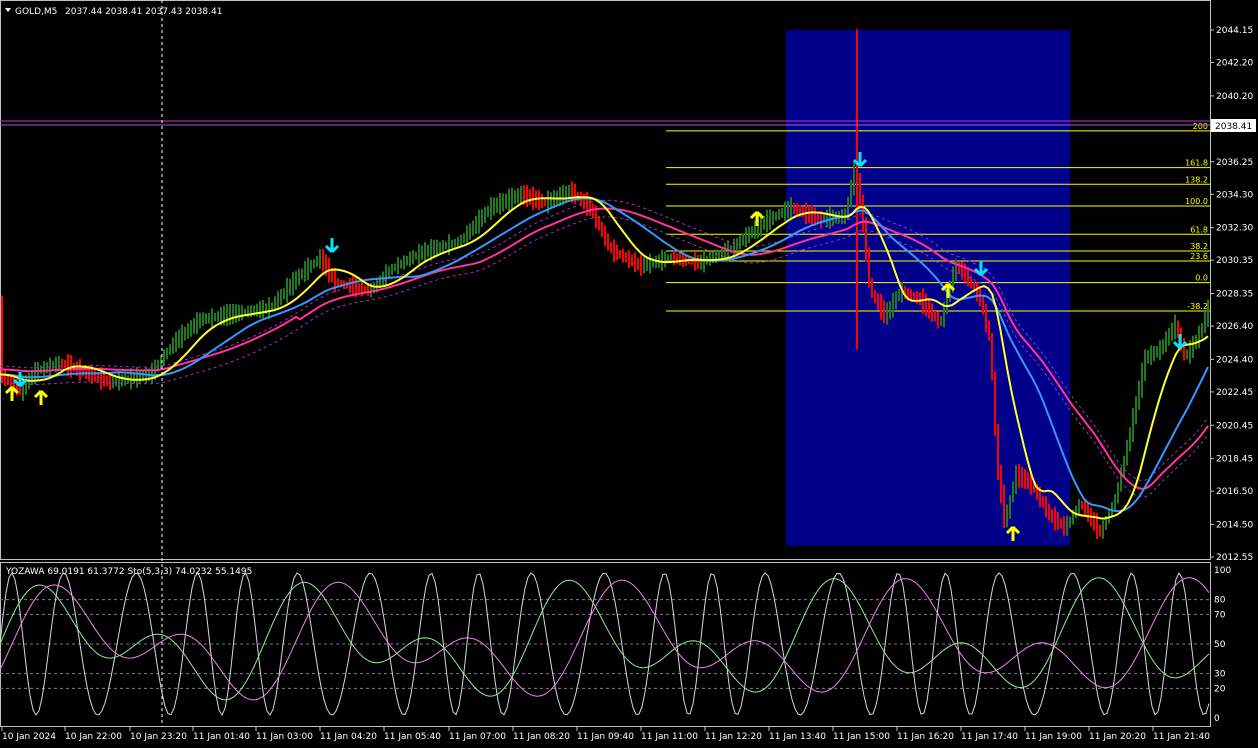  I want to click on fib-level-label: 100.0, so click(1196, 201).